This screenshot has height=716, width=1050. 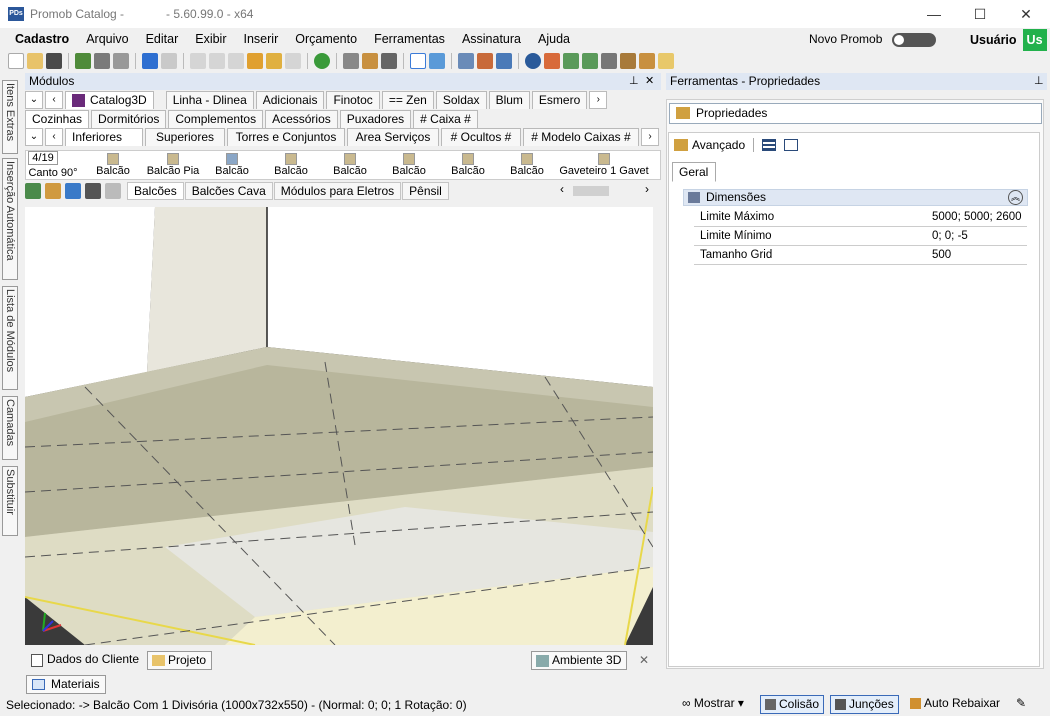 I want to click on layers-icon, so click(x=466, y=61).